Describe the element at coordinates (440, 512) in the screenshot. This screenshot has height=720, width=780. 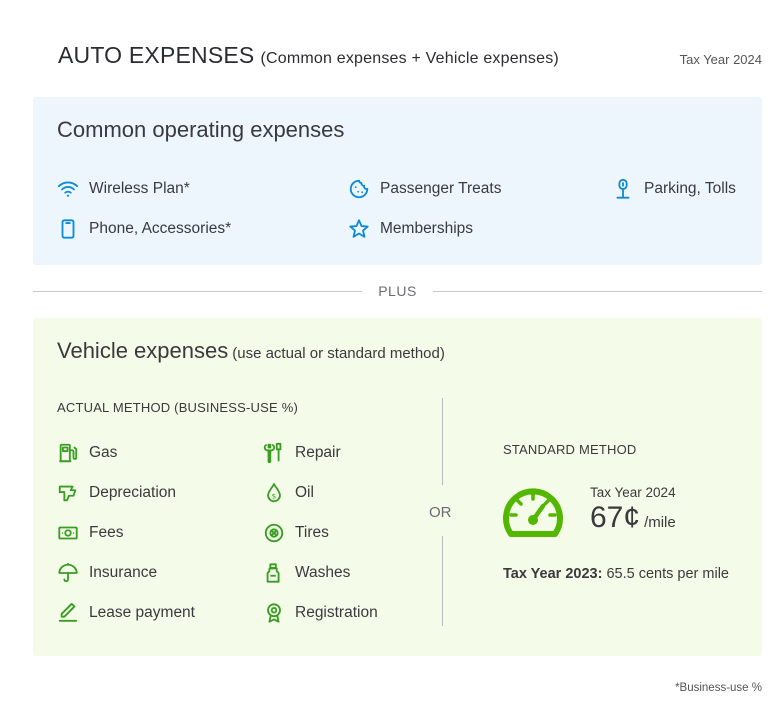
I see `or-label: OR` at that location.